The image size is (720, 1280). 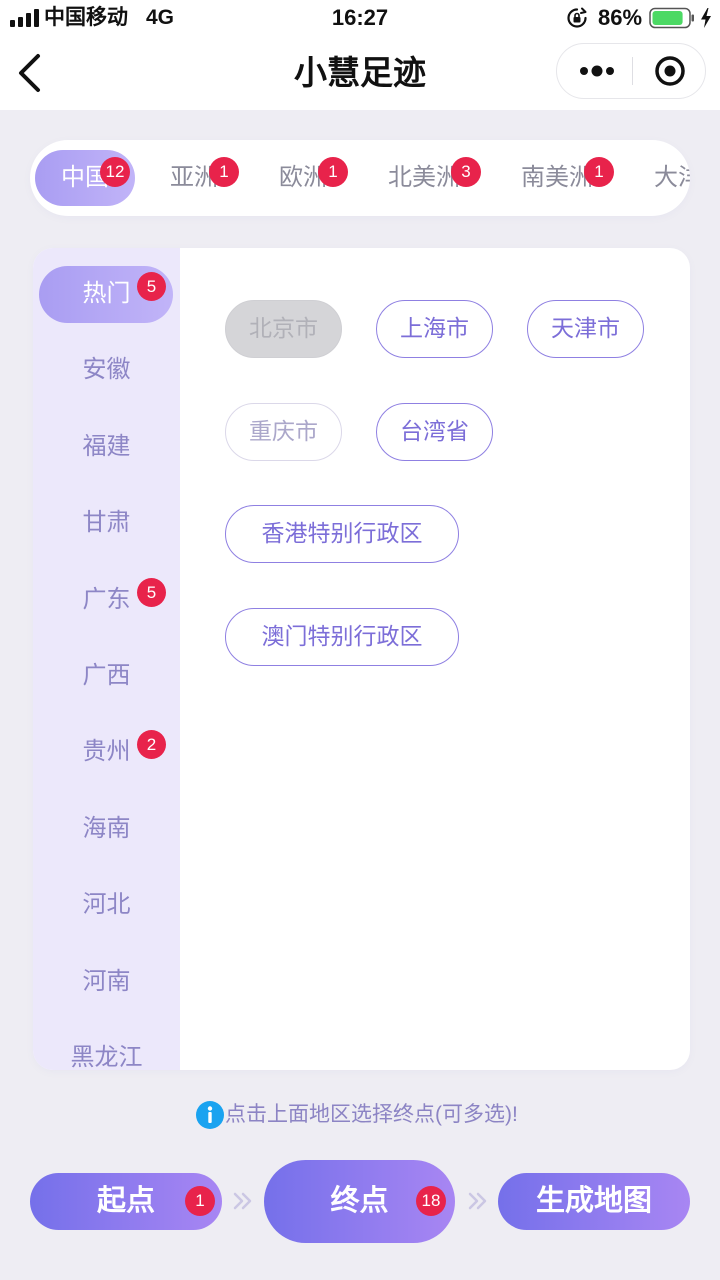 I want to click on continent-tab-bar: 中国 12 亚洲 1 欧洲 1 北美洲 3 南美洲 1 大洋, so click(x=360, y=178).